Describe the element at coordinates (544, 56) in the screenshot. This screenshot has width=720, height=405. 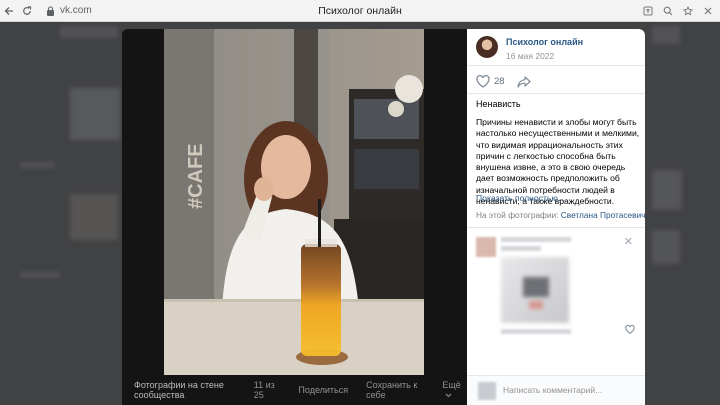
I see `post-date: 16 мая 2022` at that location.